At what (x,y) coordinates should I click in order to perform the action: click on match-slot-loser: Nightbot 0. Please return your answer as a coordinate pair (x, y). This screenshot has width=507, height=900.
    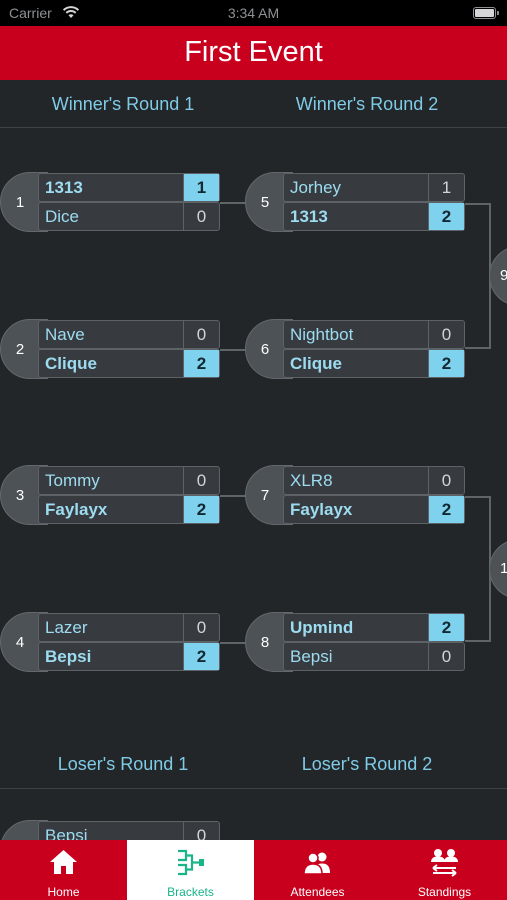
    Looking at the image, I should click on (374, 334).